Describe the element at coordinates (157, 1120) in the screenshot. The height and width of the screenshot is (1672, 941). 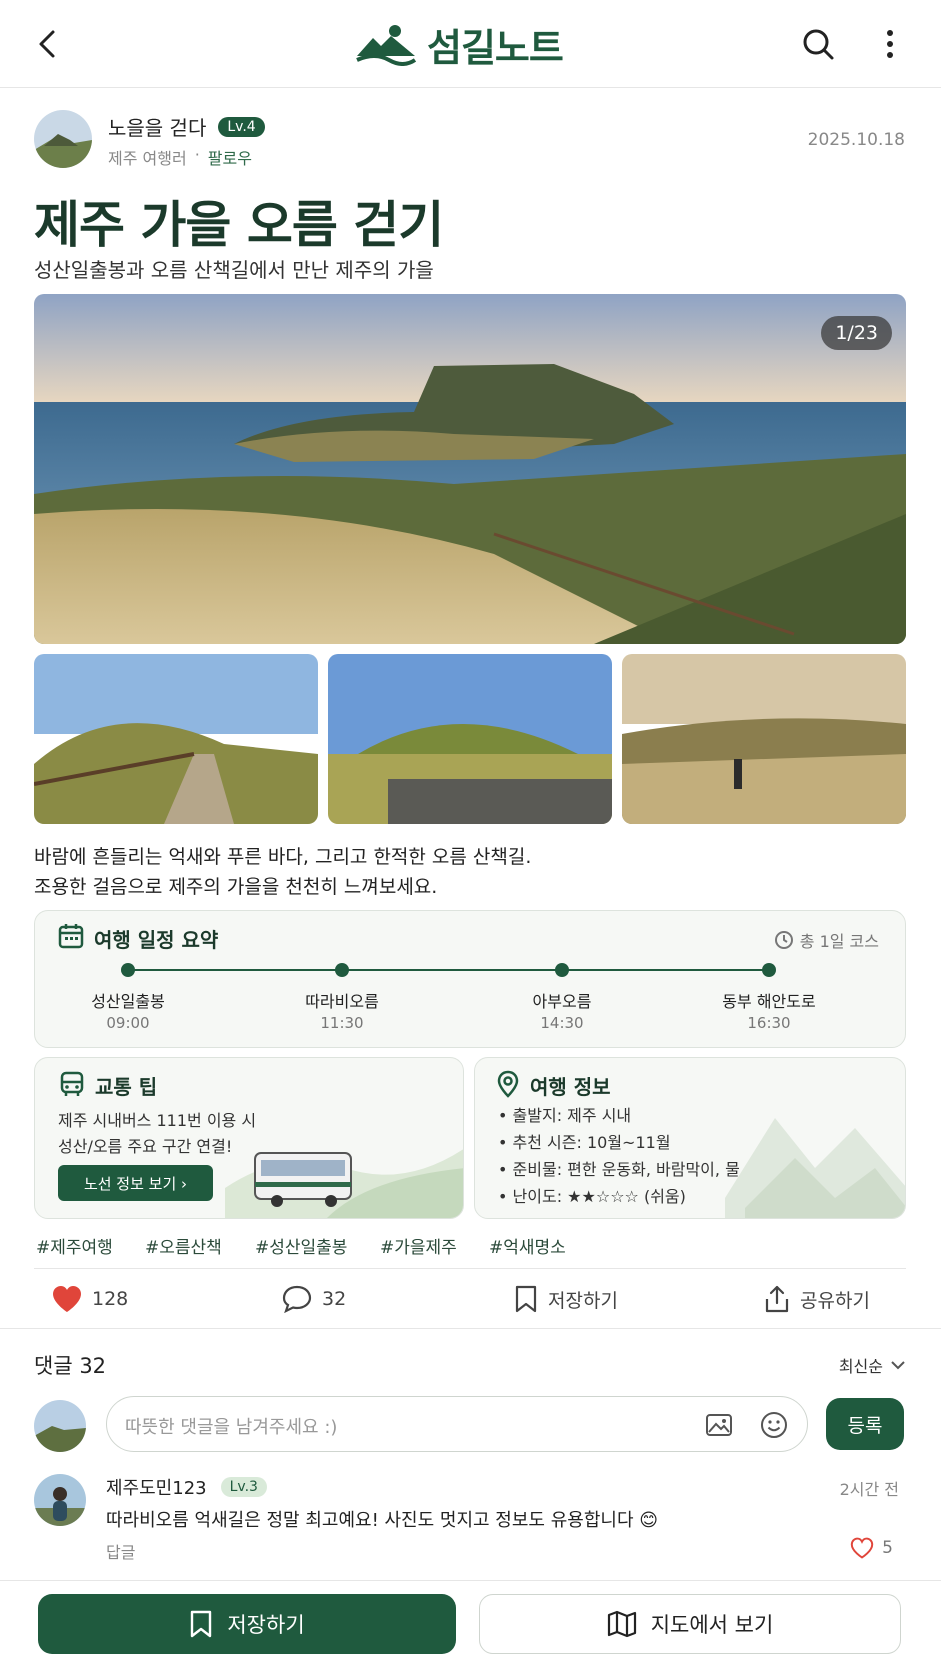
I see `transport-line-1: 제주 시내버스 111번 이용 시` at that location.